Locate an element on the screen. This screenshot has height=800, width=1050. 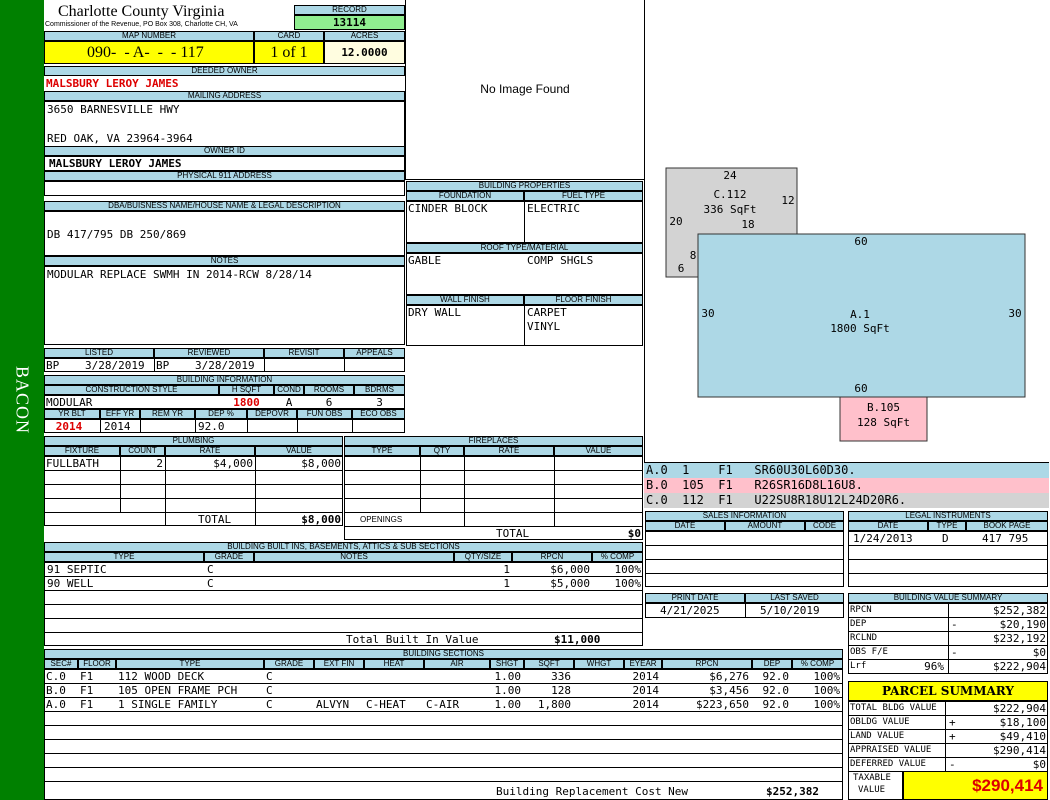
parcel-summary-value: $222,904 is located at coordinates (1019, 708).